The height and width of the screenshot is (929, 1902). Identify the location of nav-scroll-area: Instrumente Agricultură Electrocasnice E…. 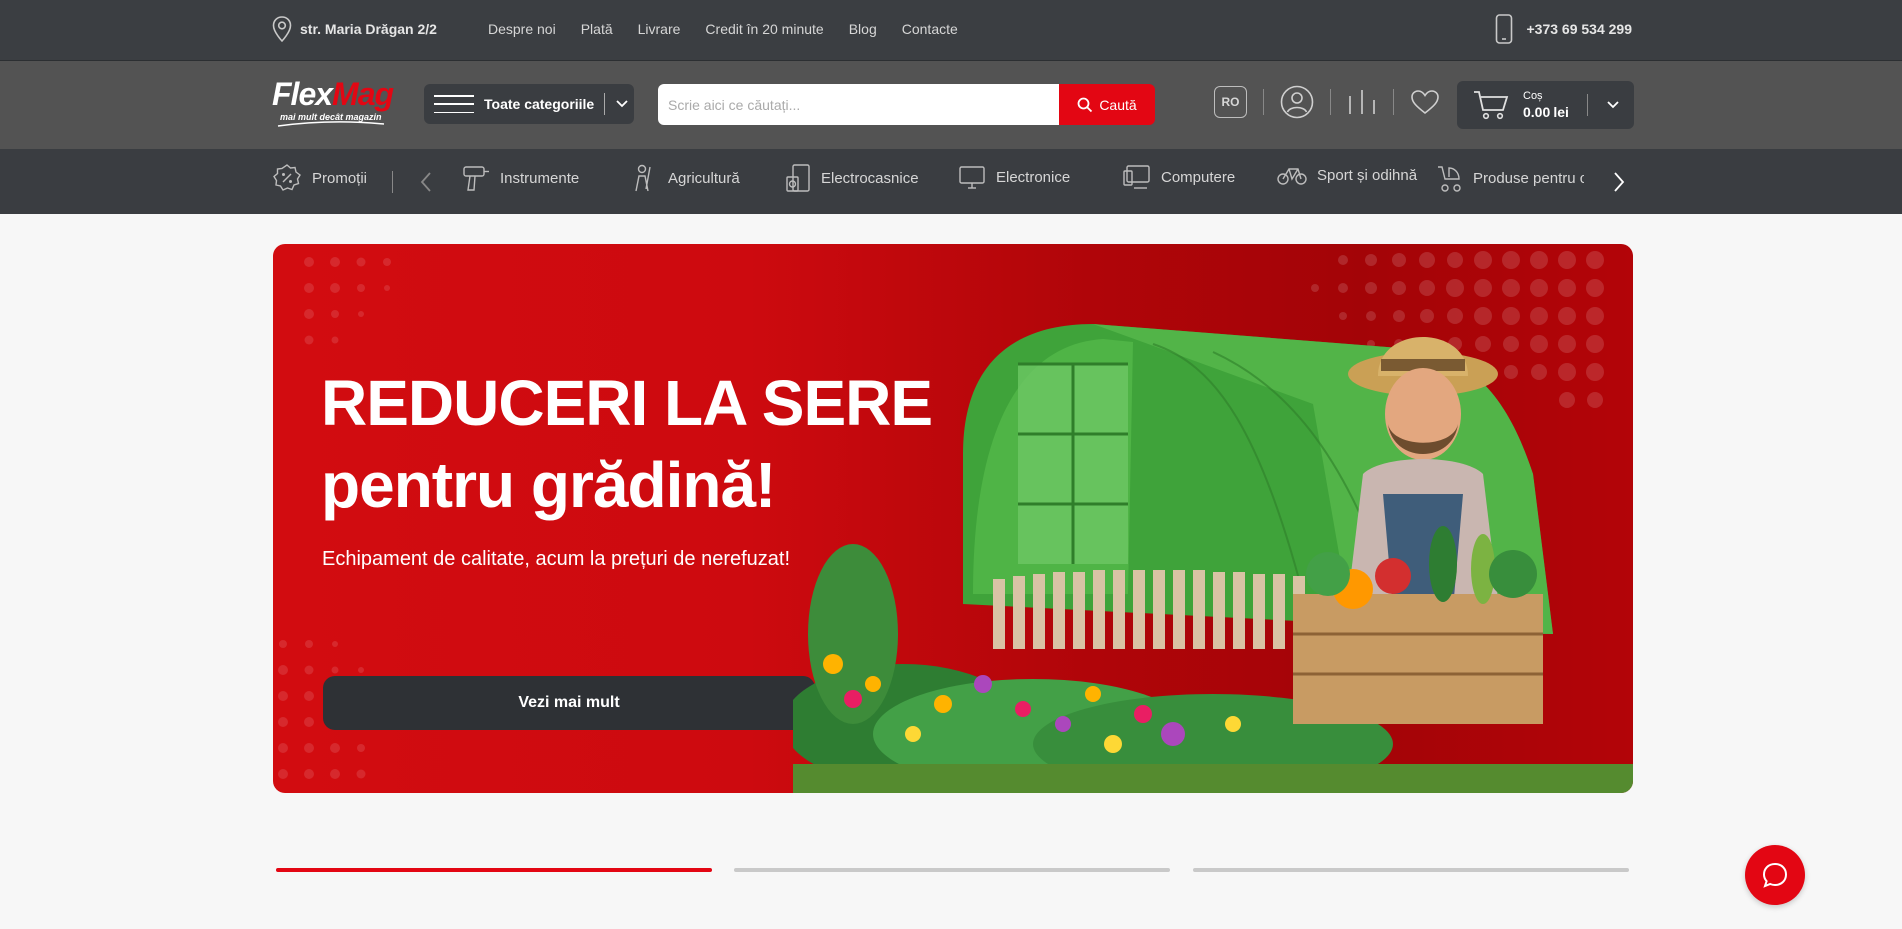
(1022, 181).